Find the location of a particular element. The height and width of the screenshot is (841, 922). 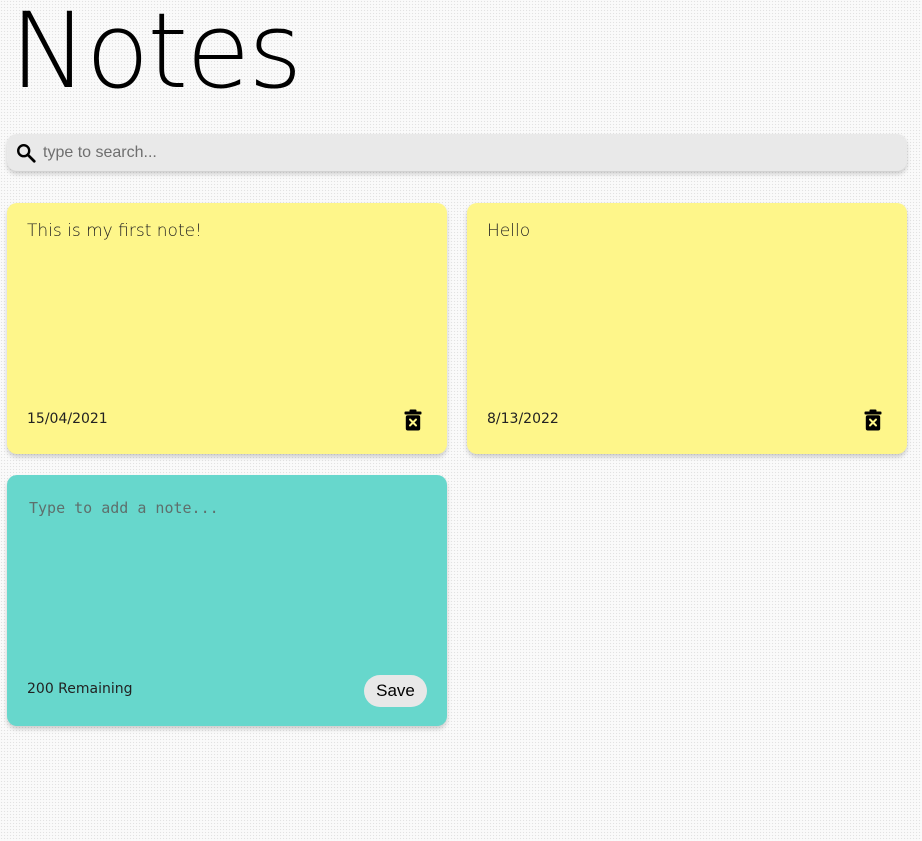

note-date: 8/13/2022 is located at coordinates (523, 419).